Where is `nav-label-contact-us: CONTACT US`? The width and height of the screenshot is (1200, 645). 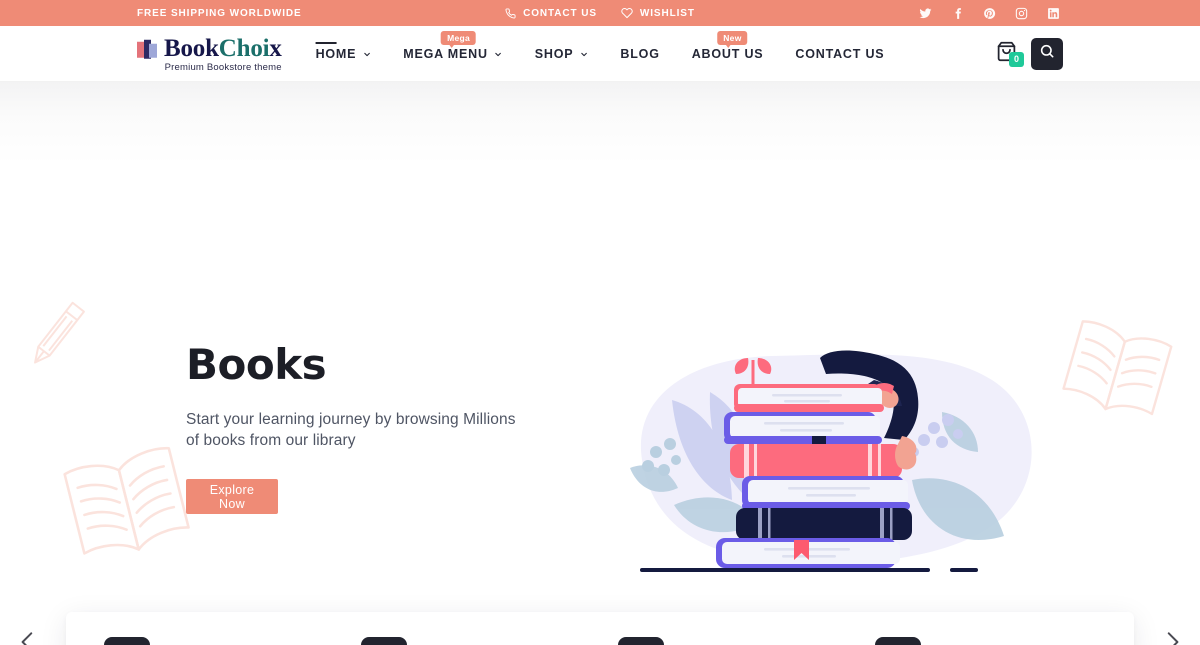 nav-label-contact-us: CONTACT US is located at coordinates (840, 53).